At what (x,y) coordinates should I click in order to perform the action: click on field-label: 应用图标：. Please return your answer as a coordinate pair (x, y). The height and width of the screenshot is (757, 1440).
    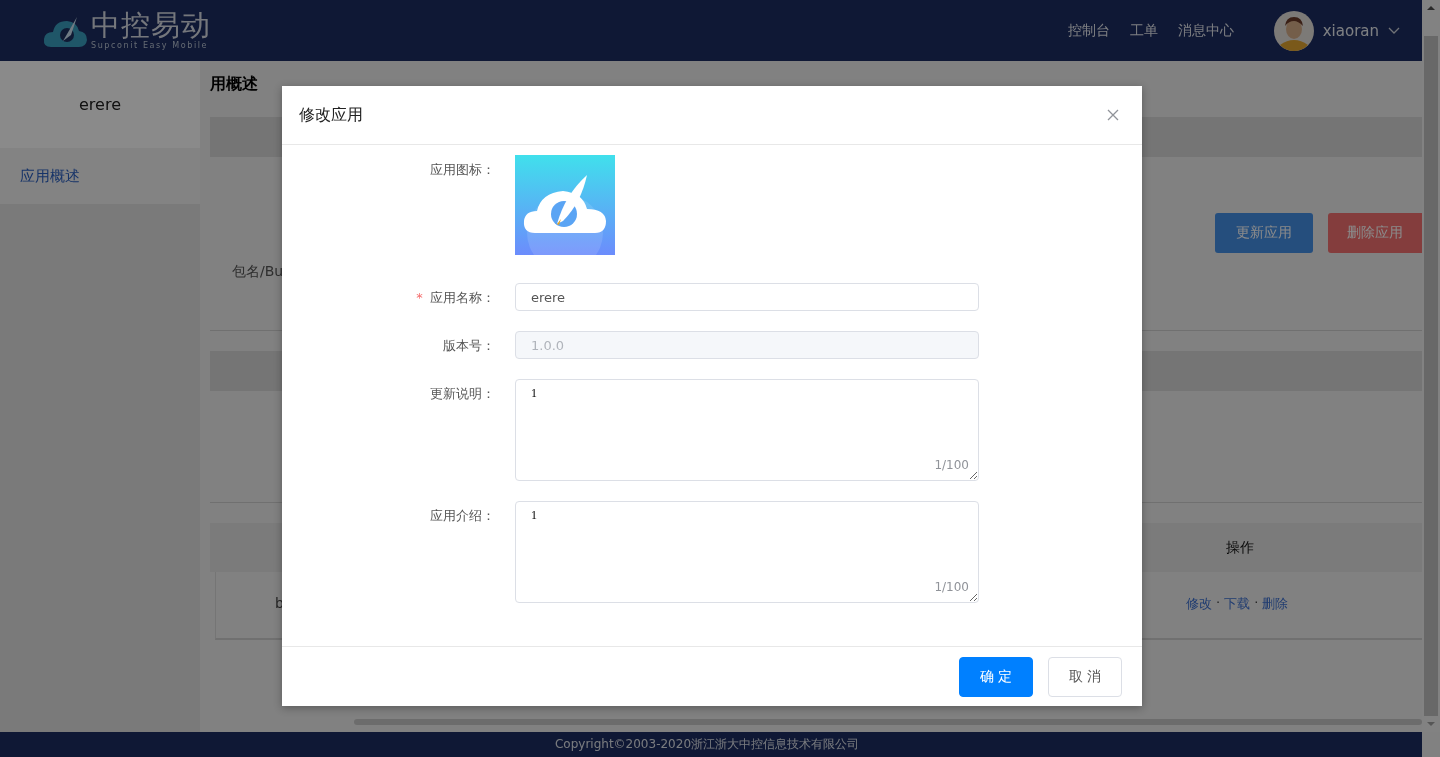
    Looking at the image, I should click on (462, 169).